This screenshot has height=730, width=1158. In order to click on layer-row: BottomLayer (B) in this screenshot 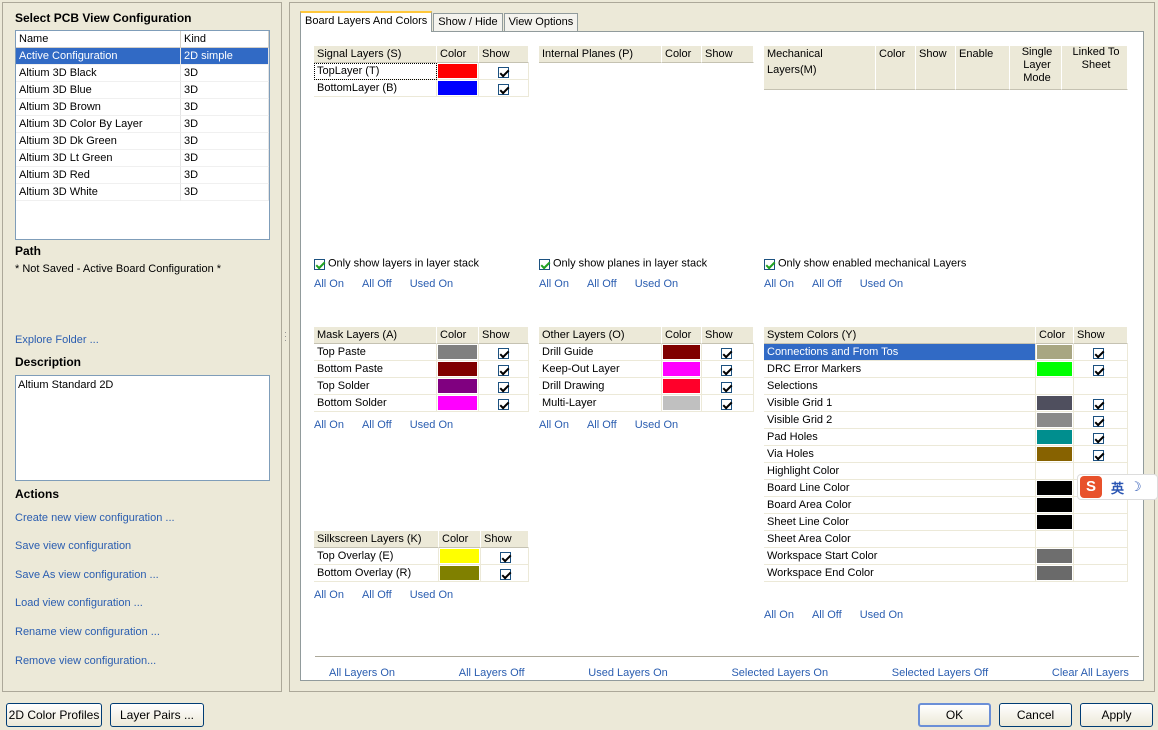, I will do `click(421, 88)`.